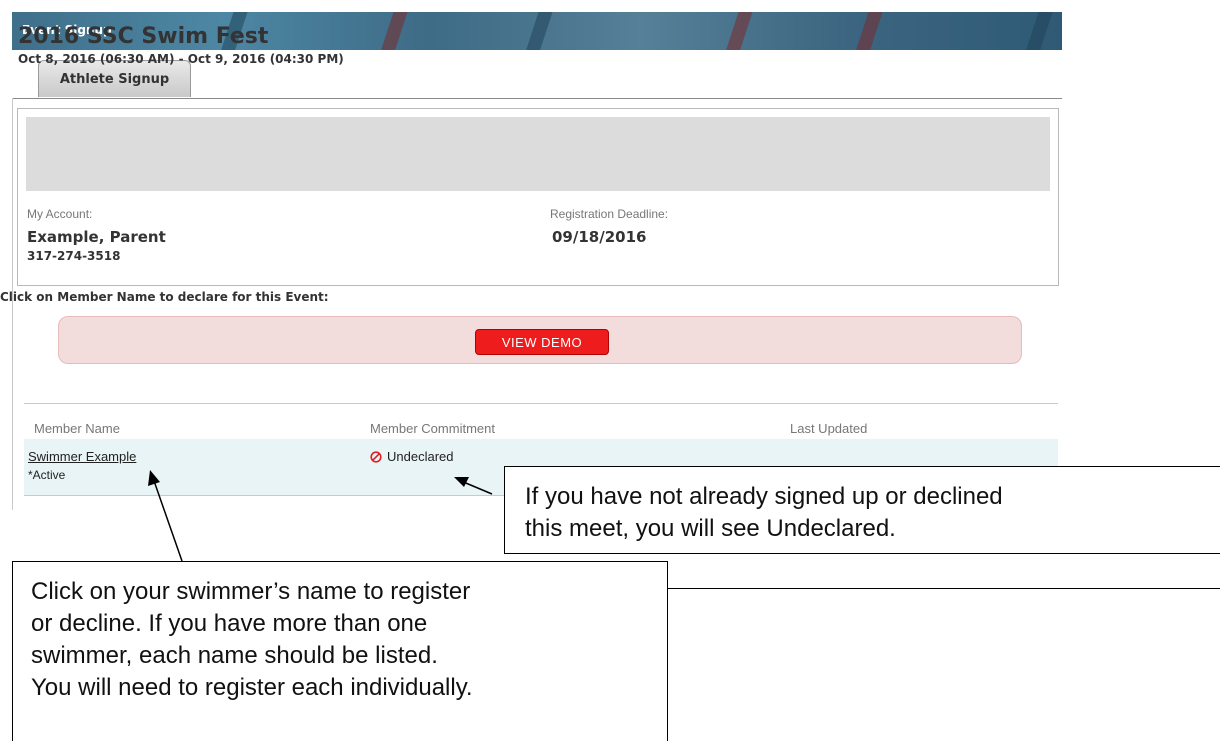 The height and width of the screenshot is (741, 1220). What do you see at coordinates (143, 36) in the screenshot?
I see `event-name: 2016 SSC Swim Fest` at bounding box center [143, 36].